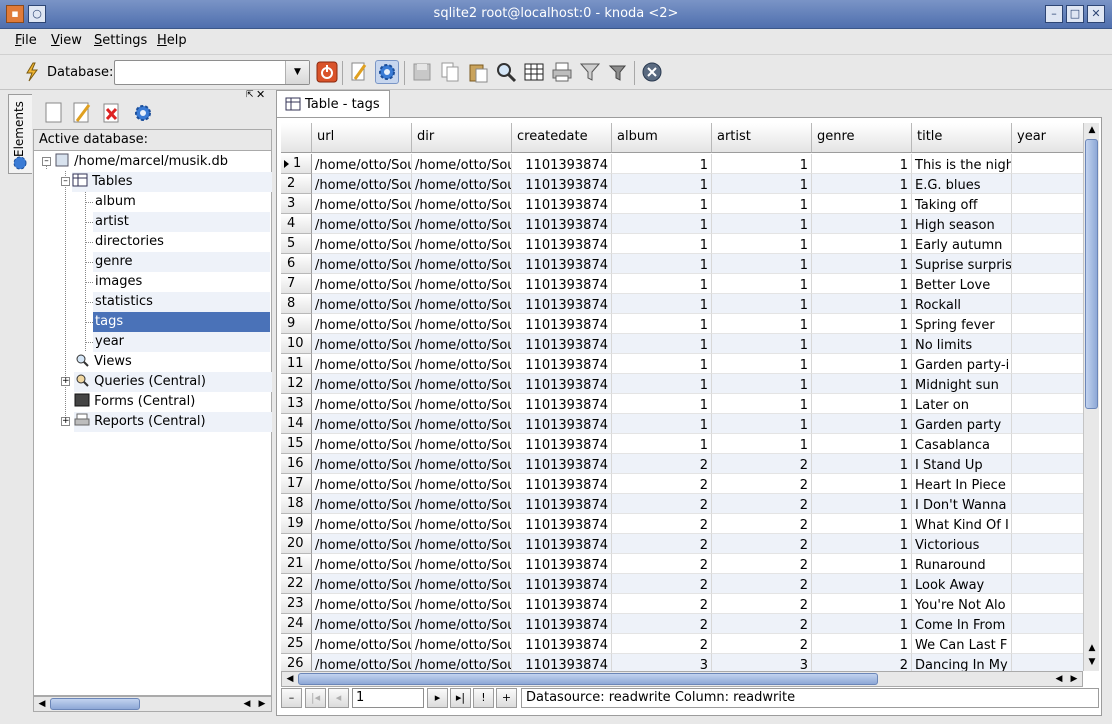 The image size is (1112, 724). I want to click on cell-artist: 3, so click(762, 662).